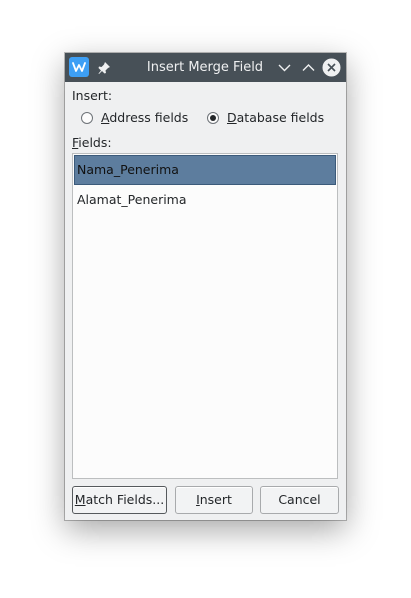 The height and width of the screenshot is (598, 411). Describe the element at coordinates (213, 117) in the screenshot. I see `radio-indicator-checked` at that location.